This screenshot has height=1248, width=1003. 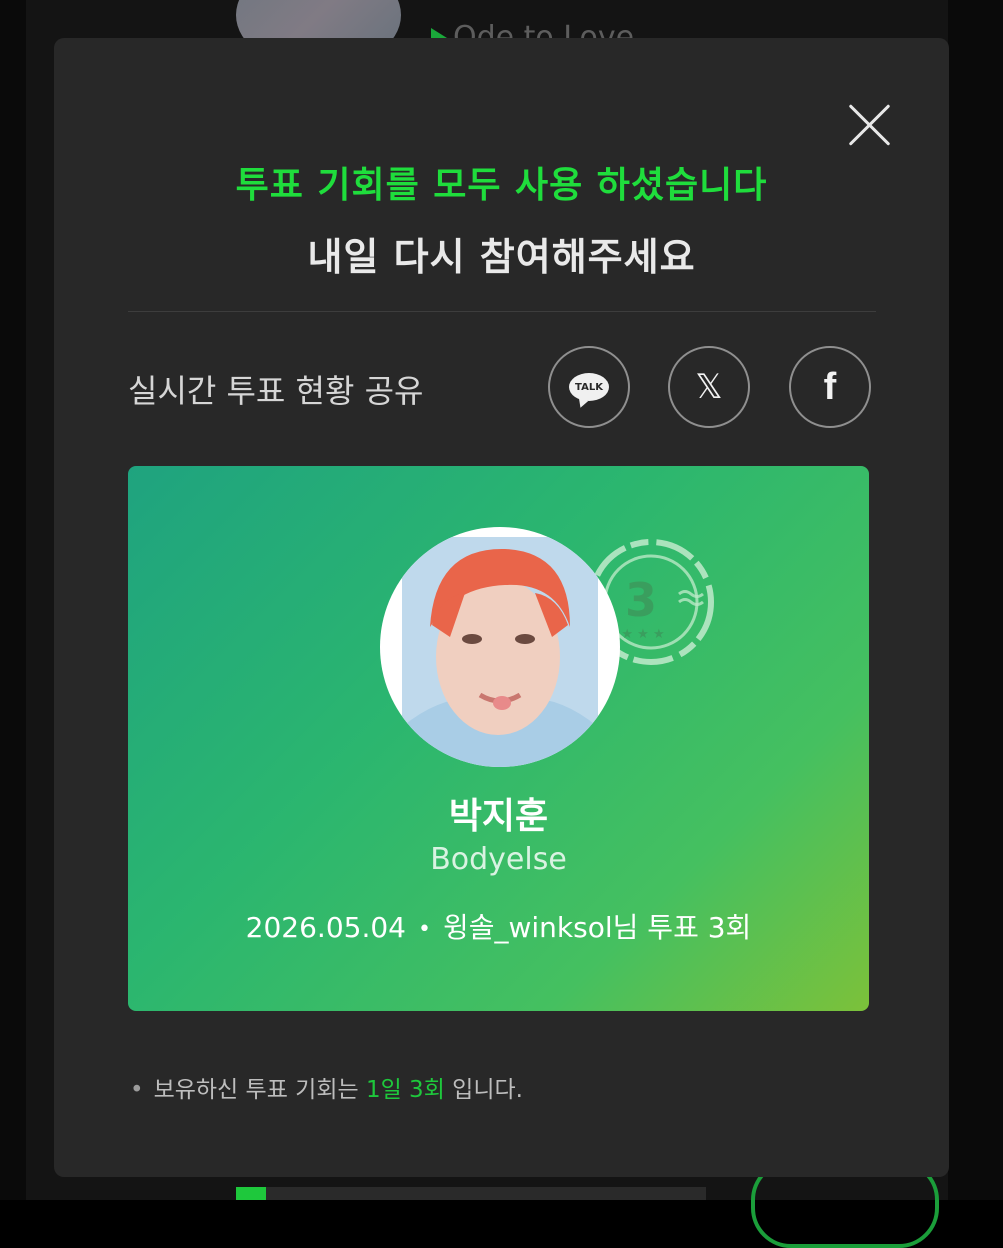 What do you see at coordinates (256, 1090) in the screenshot?
I see `note-prefix: 보유하신 투표 기회는` at bounding box center [256, 1090].